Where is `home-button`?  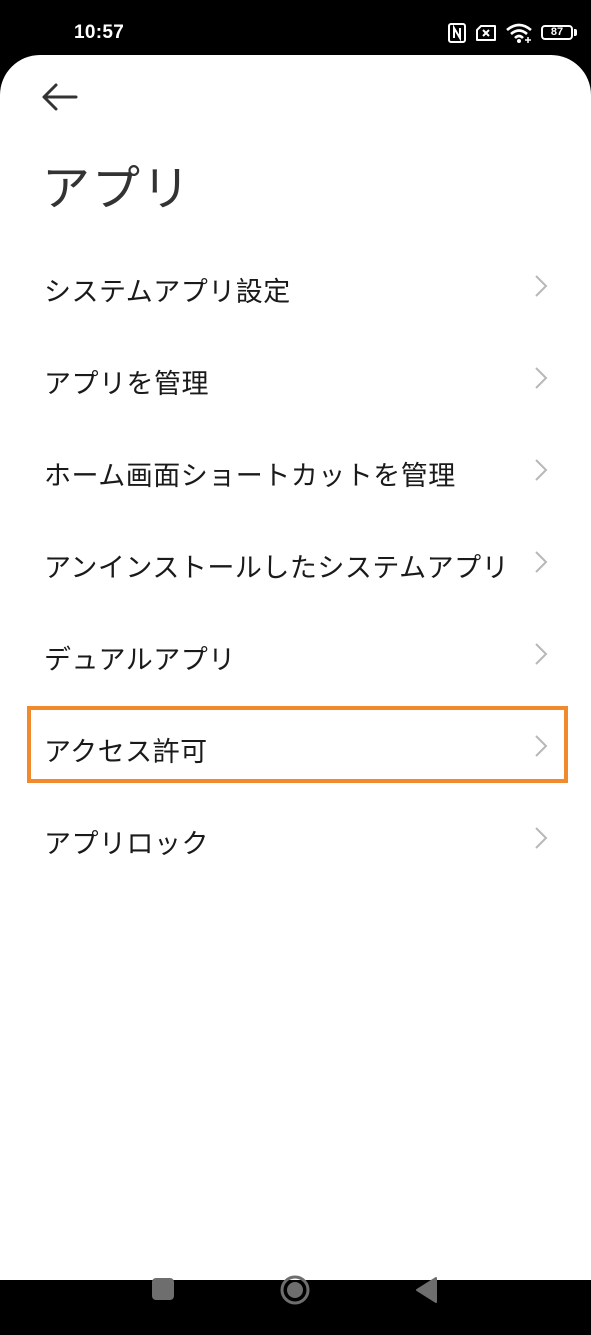
home-button is located at coordinates (295, 1290).